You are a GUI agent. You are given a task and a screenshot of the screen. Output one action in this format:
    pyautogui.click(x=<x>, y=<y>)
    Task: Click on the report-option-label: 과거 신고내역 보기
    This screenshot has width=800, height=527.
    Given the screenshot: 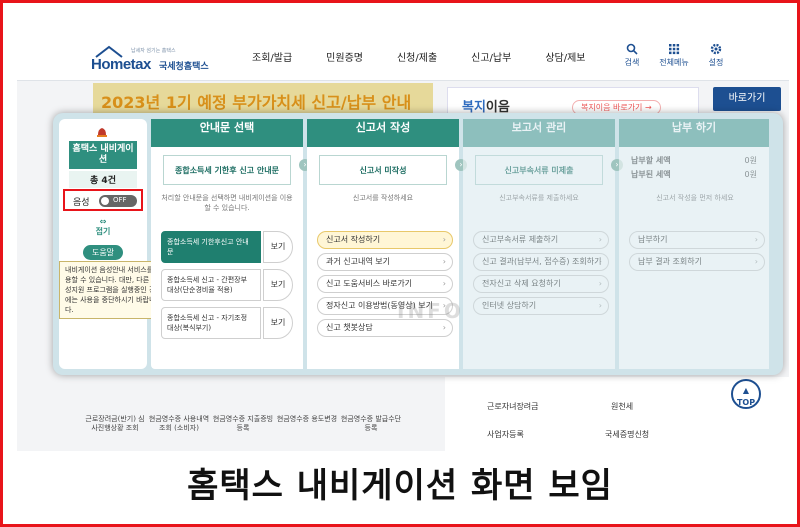 What is the action you would take?
    pyautogui.click(x=358, y=261)
    